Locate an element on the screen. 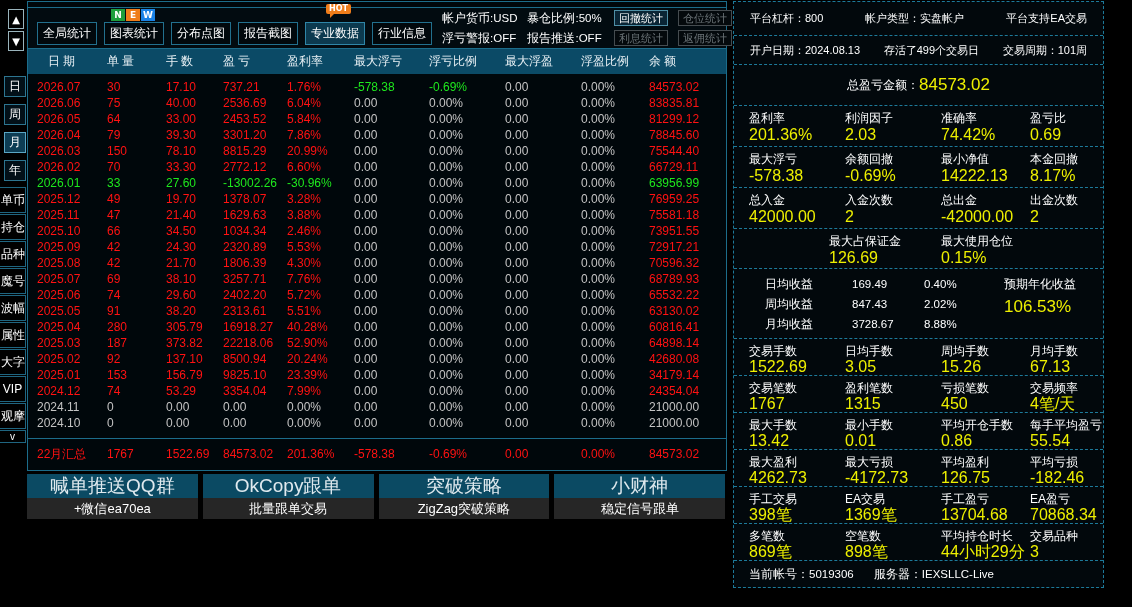  table-cell-text: 7.86% is located at coordinates (305, 135).